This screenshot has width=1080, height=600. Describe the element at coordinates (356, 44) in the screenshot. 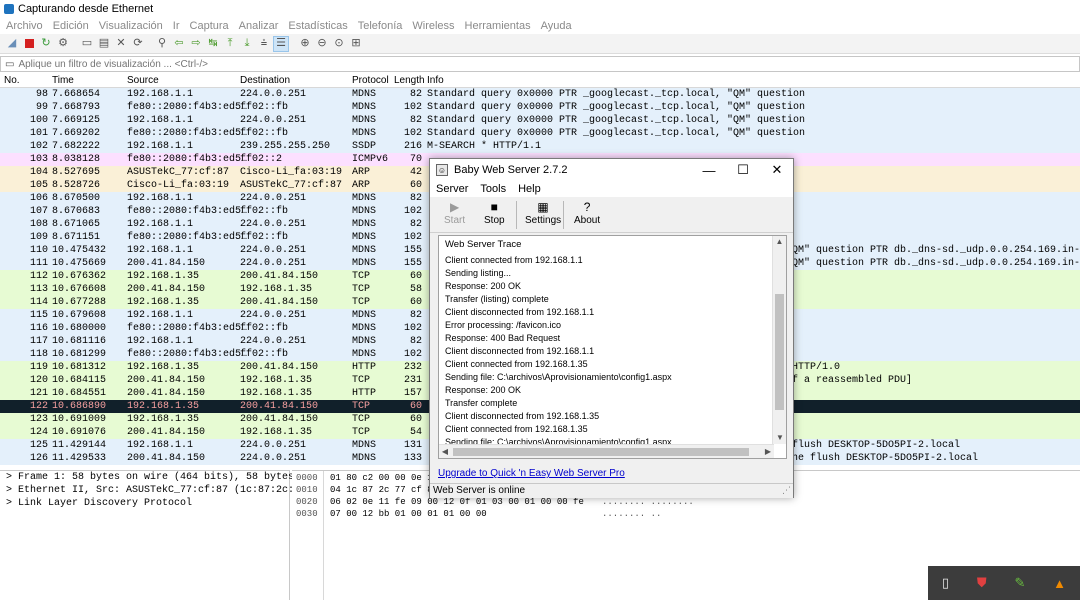

I see `resize-columns-icon: ⊞` at that location.